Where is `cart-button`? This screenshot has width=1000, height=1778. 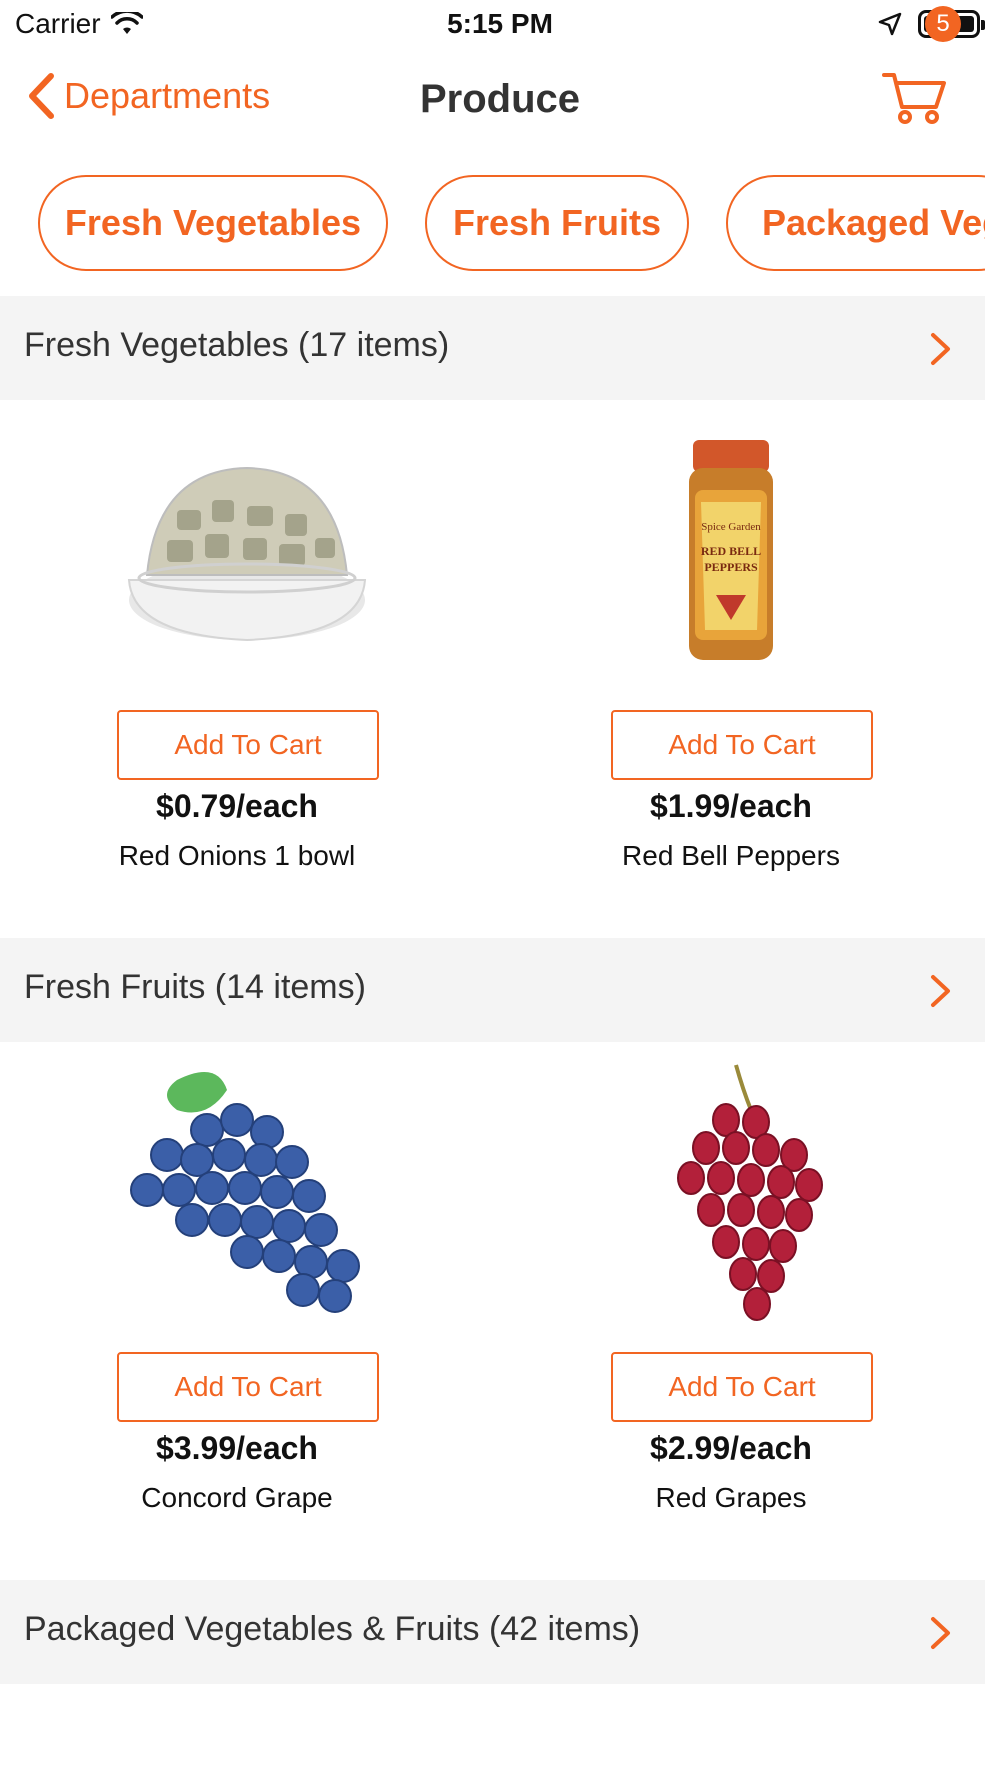 cart-button is located at coordinates (920, 98).